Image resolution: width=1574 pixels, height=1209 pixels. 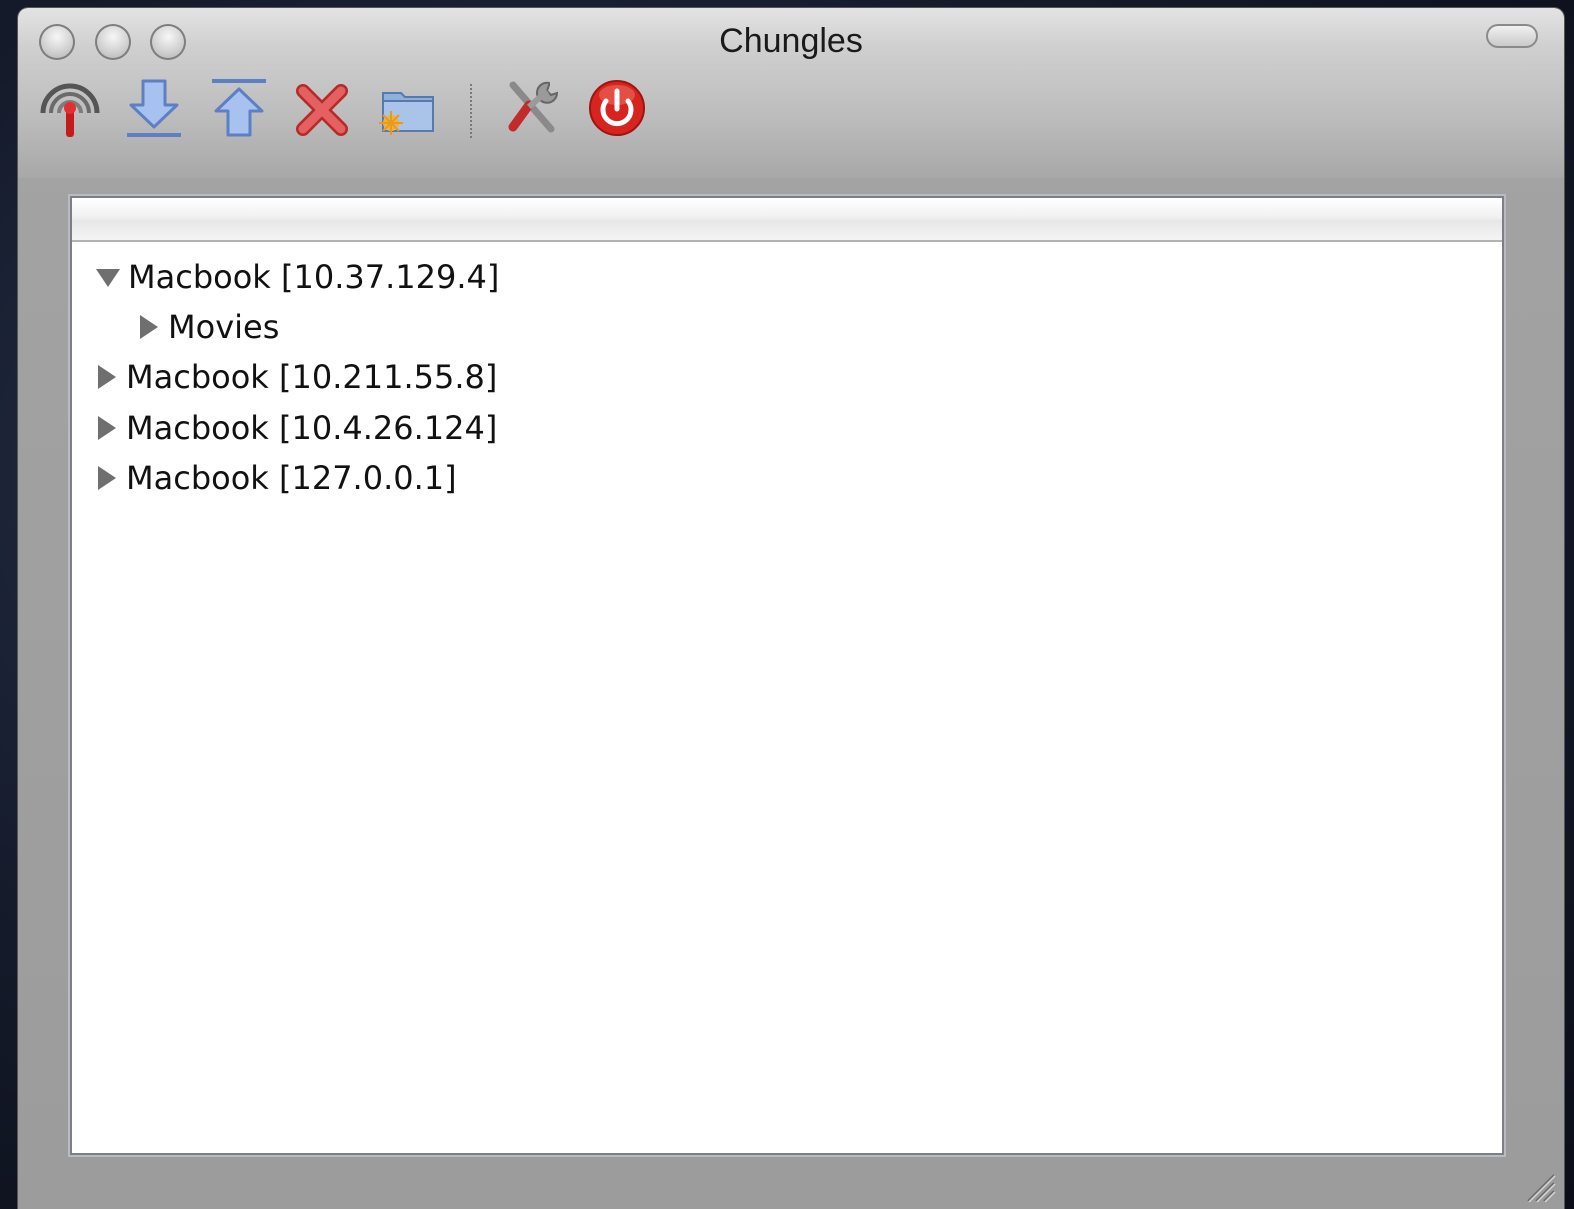 What do you see at coordinates (406, 113) in the screenshot?
I see `new-folder-icon` at bounding box center [406, 113].